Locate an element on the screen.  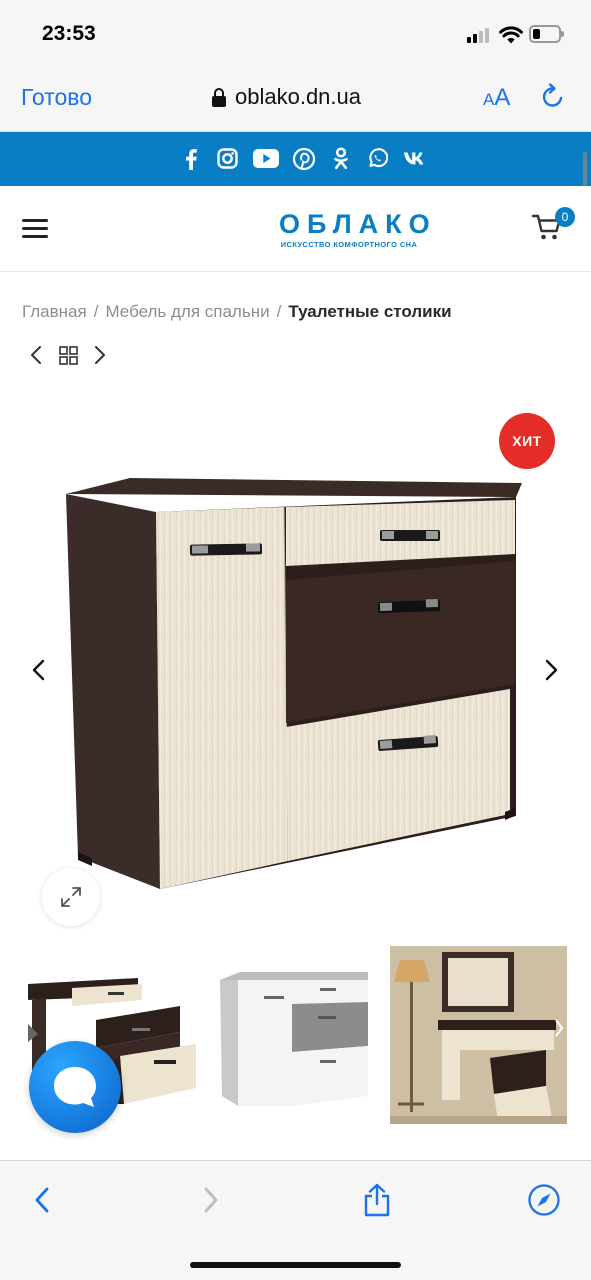
next-product-icon is located at coordinates (100, 355).